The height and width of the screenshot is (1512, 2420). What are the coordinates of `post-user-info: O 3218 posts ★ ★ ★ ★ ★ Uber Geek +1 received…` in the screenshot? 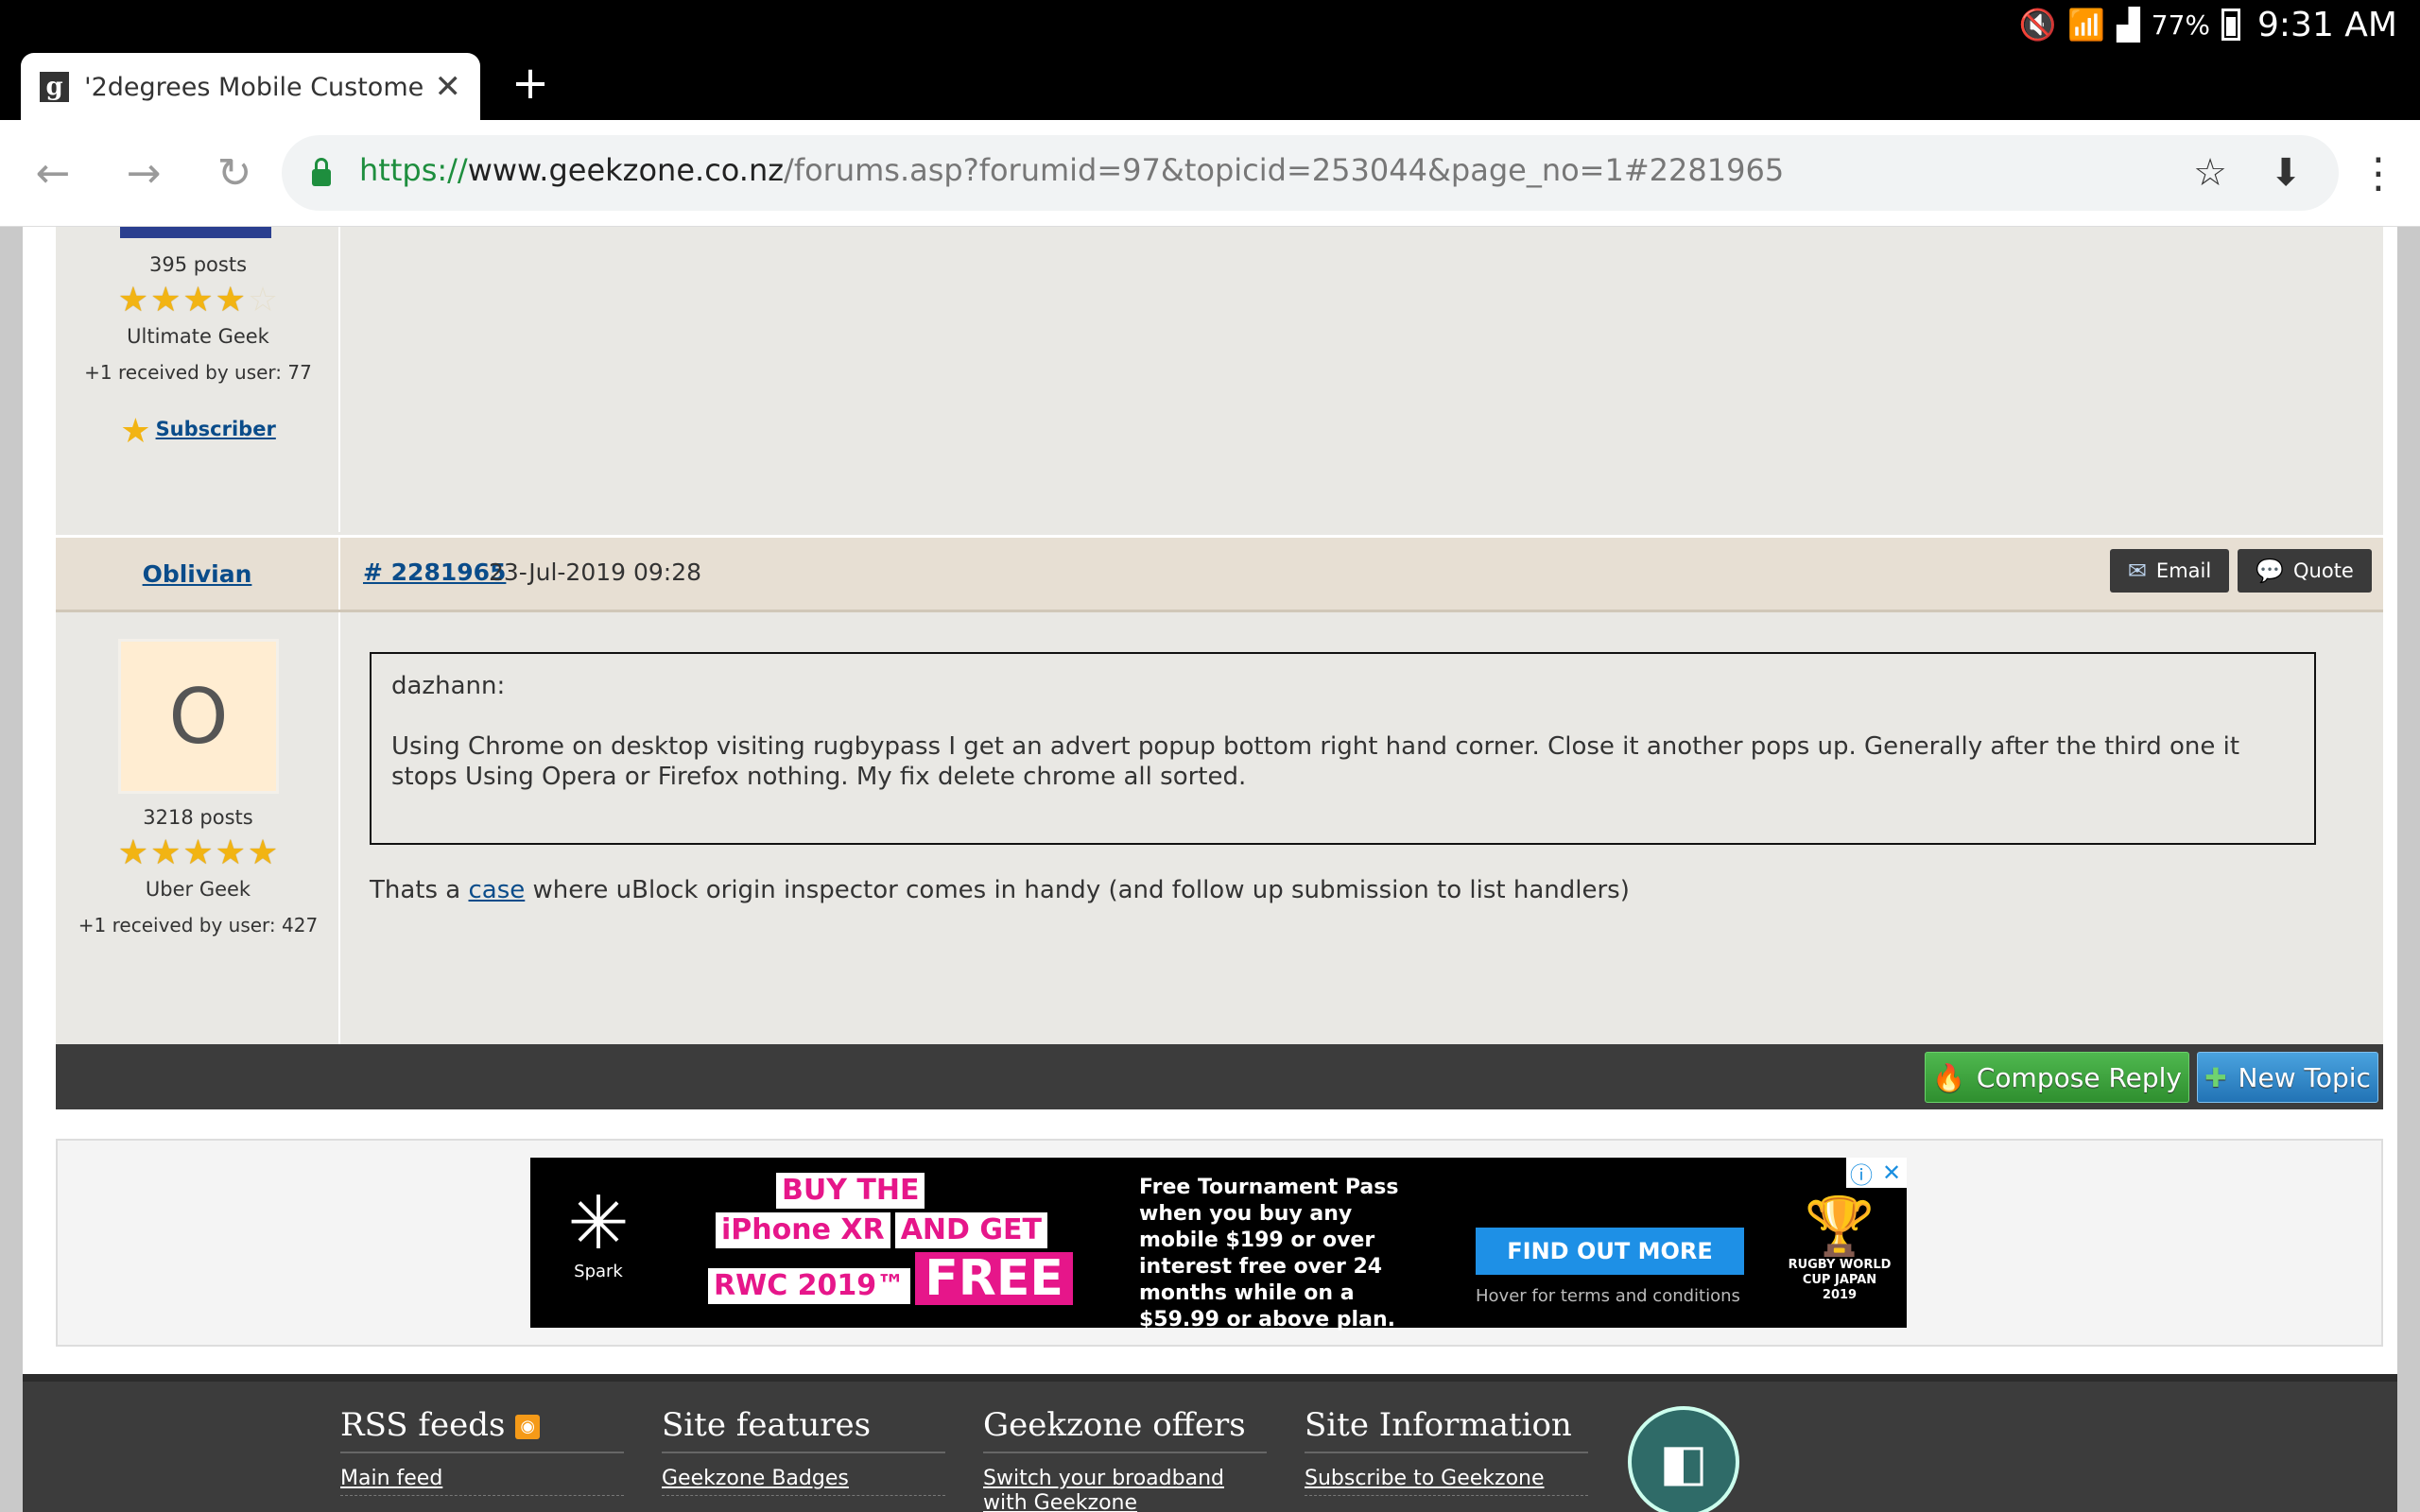 It's located at (198, 828).